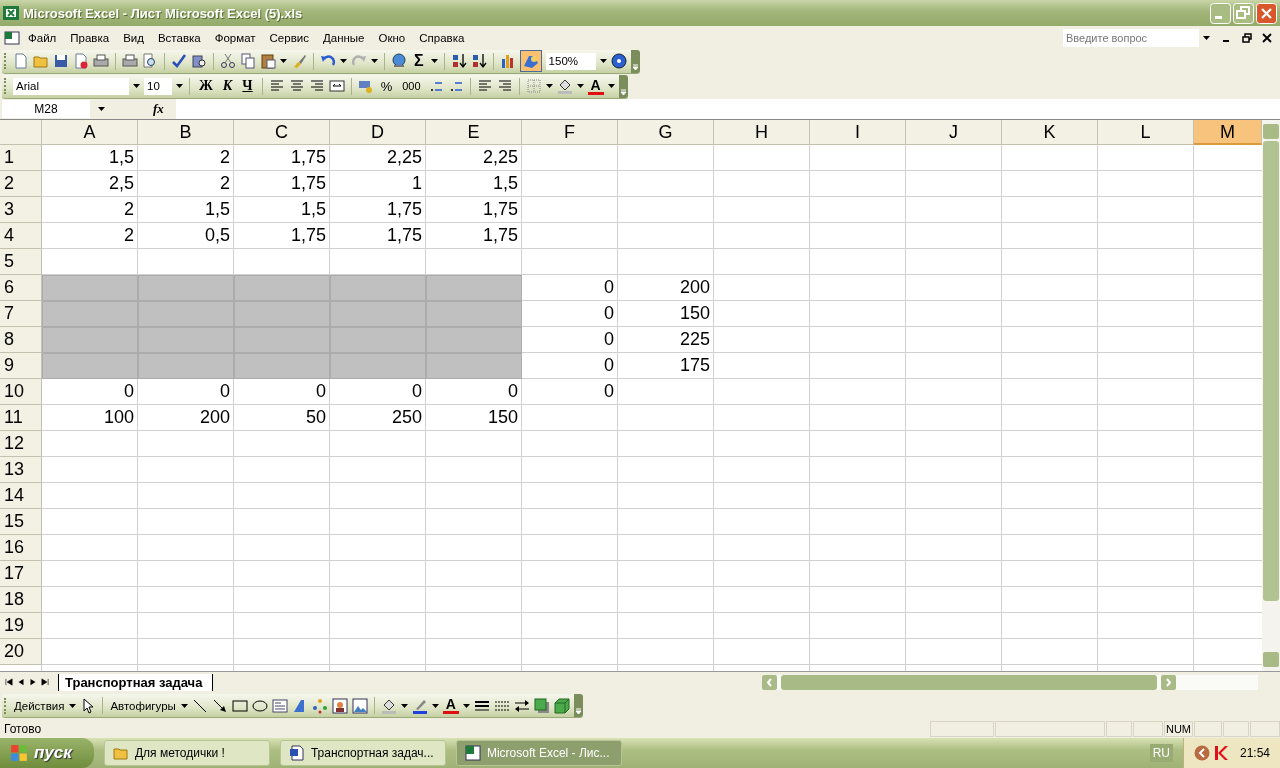  Describe the element at coordinates (289, 37) in the screenshot. I see `menu-item: Сервис` at that location.